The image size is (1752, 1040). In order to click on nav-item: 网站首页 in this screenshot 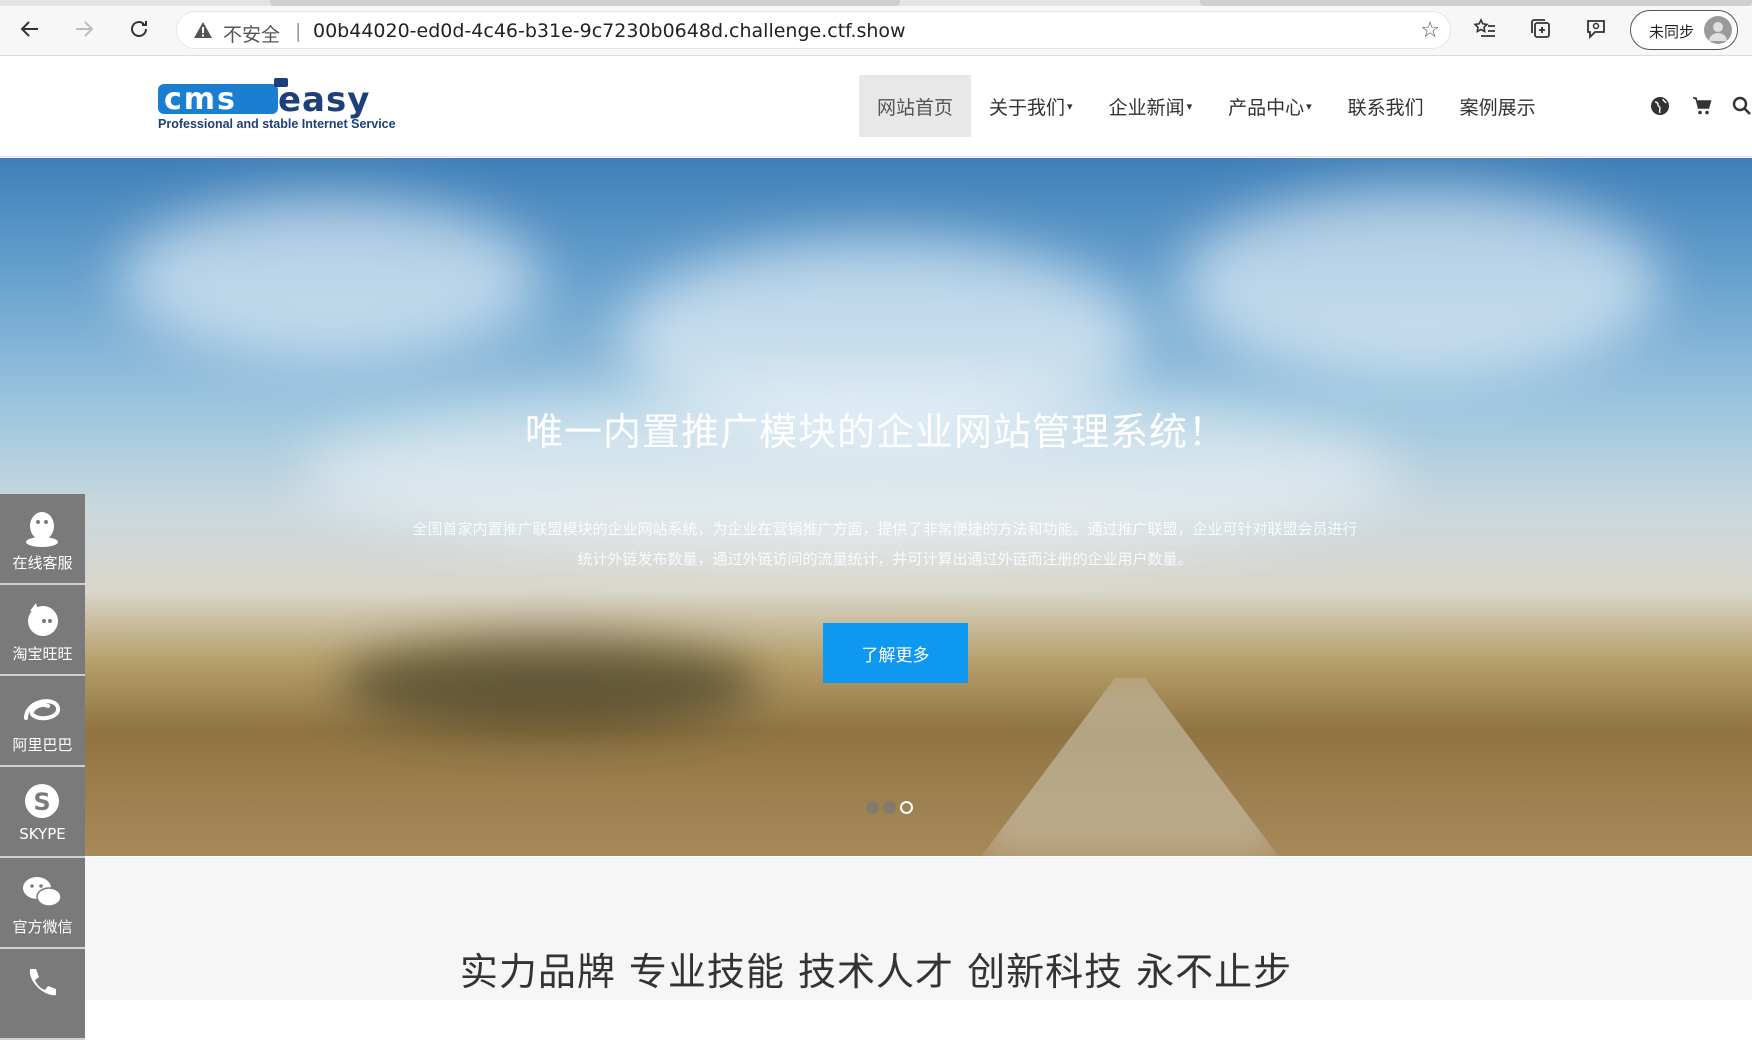, I will do `click(915, 106)`.